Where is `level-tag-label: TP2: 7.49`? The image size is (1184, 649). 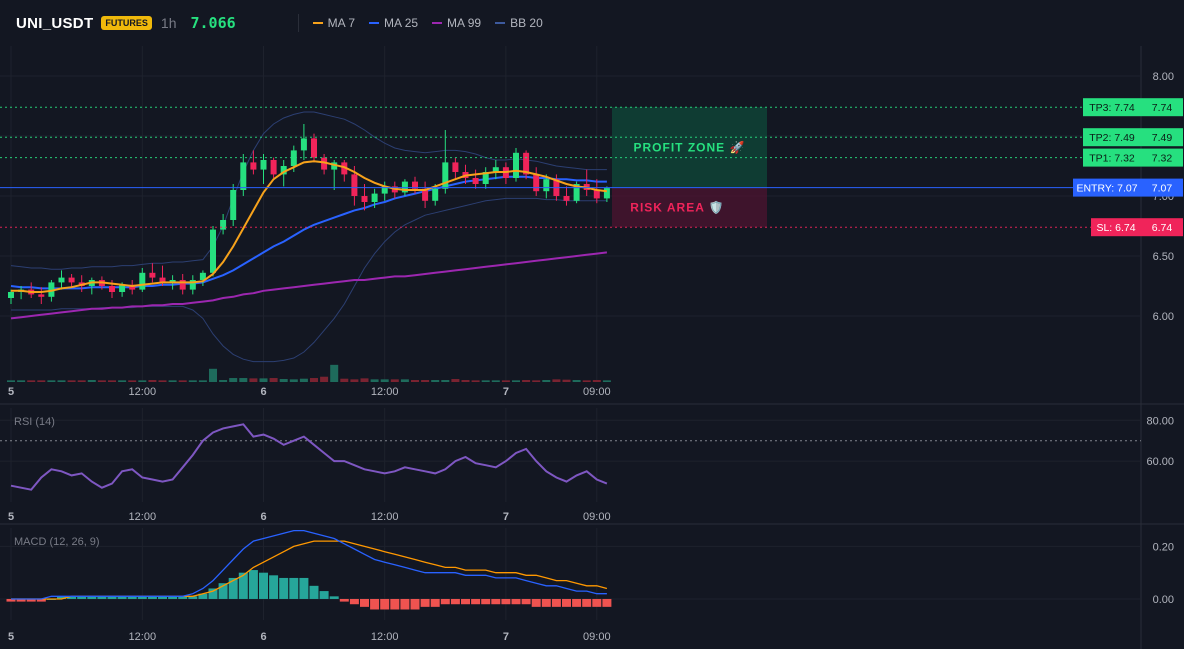
level-tag-label: TP2: 7.49 is located at coordinates (1112, 138).